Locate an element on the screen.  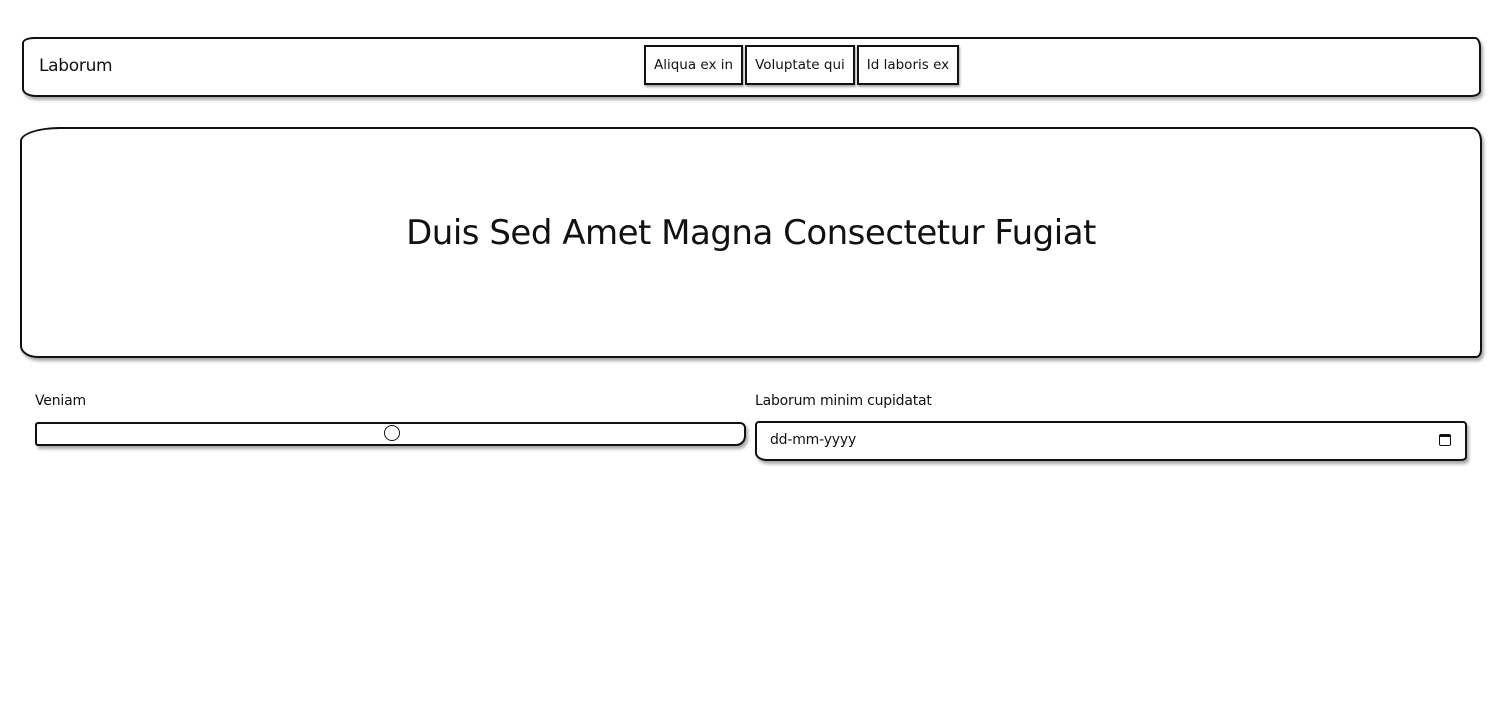
nav-button-group: Aliqua ex in Voluptate qui Id laboris ex is located at coordinates (802, 65).